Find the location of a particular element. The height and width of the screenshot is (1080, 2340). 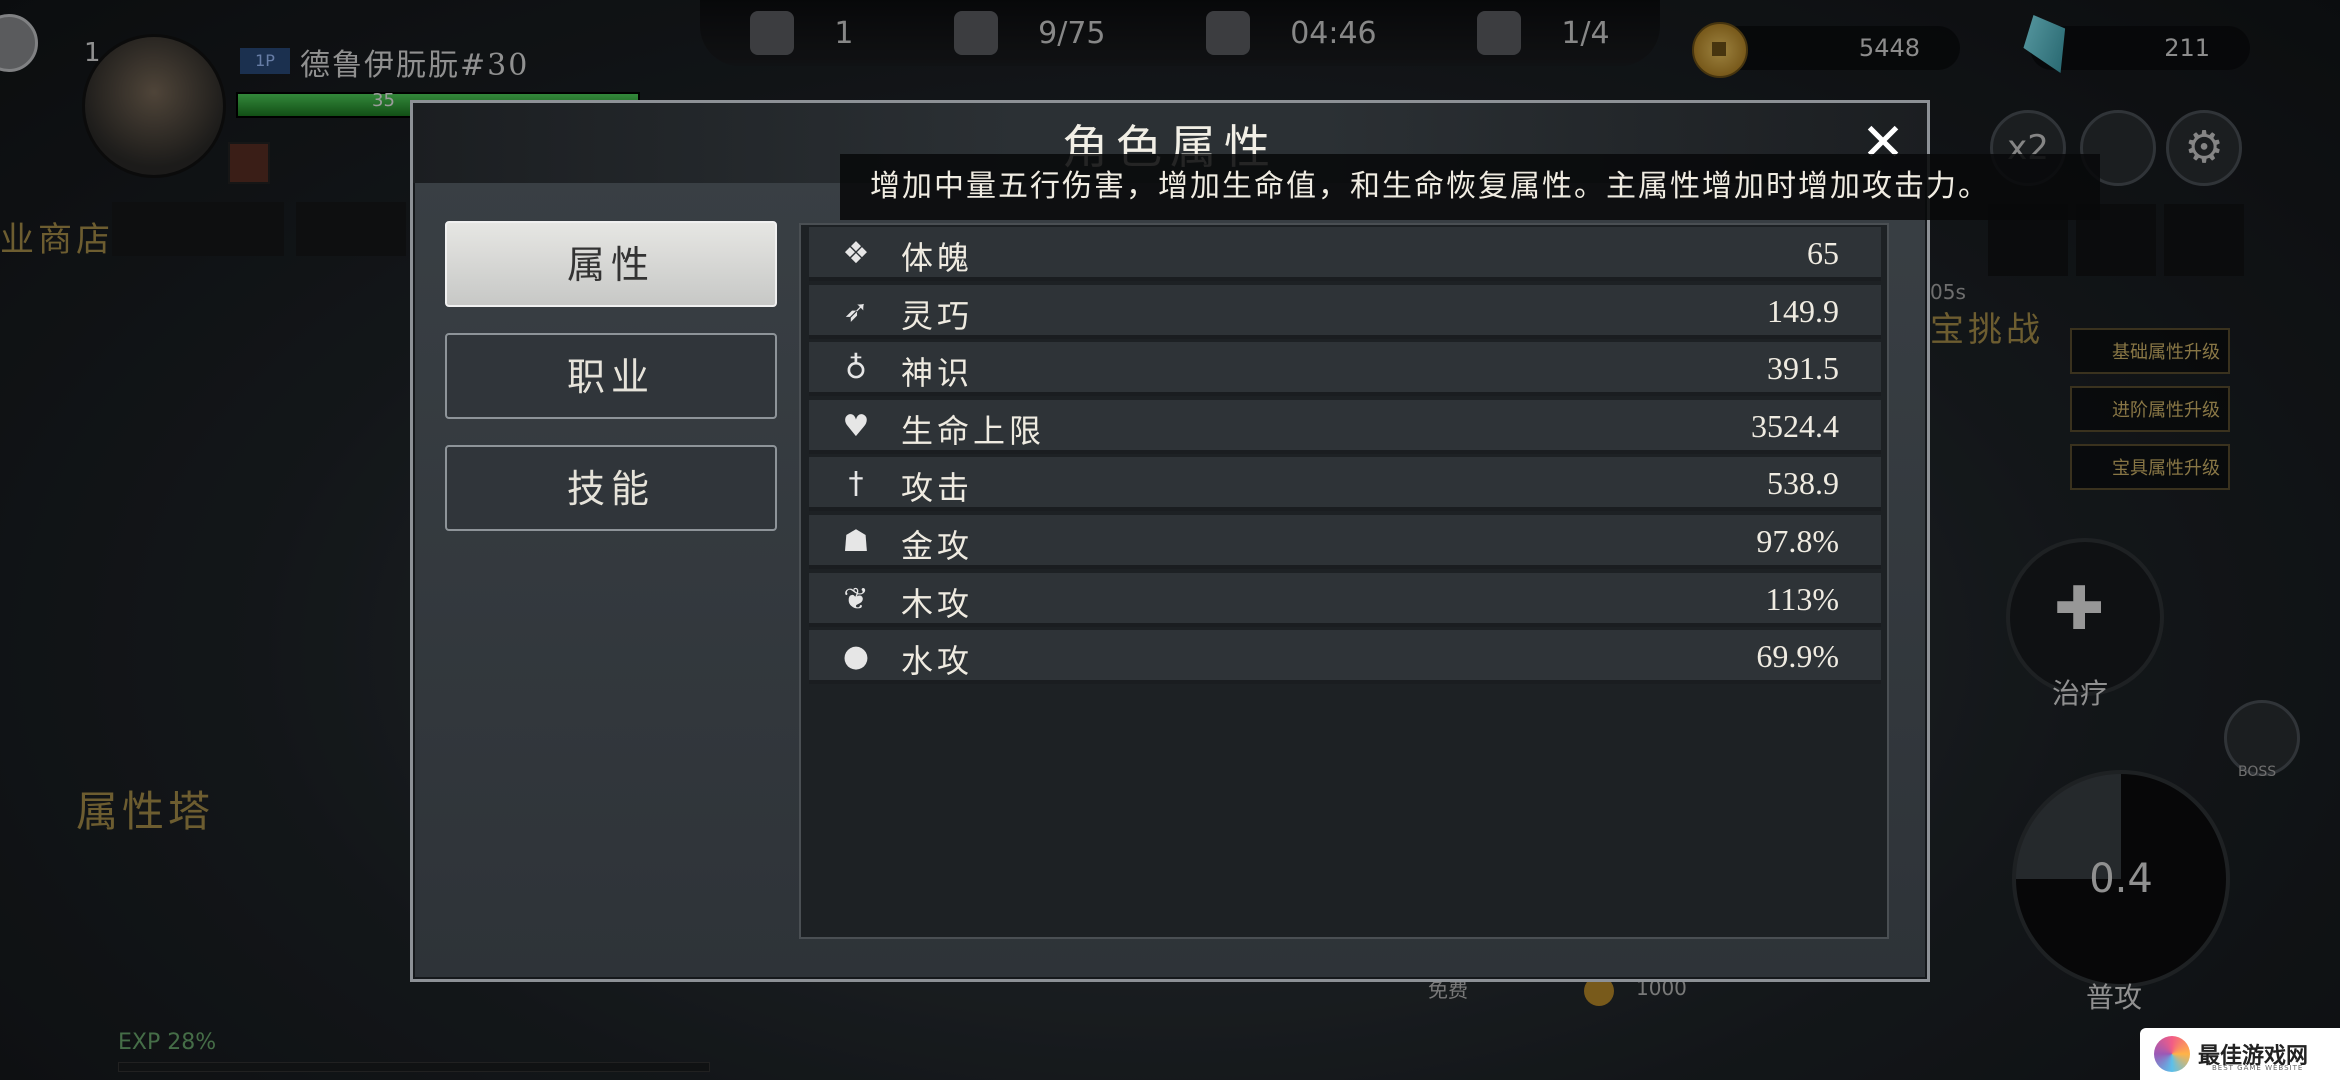

stat-value: 97.8% is located at coordinates (1797, 541).